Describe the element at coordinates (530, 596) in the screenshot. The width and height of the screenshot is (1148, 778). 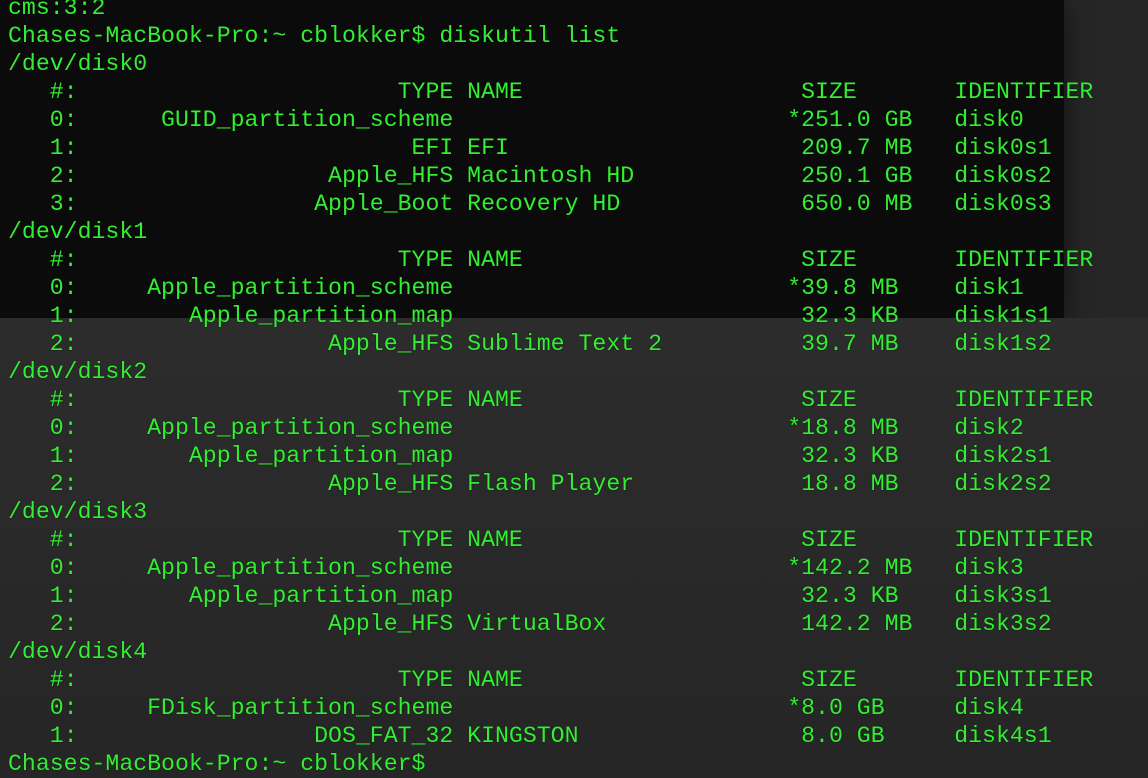
I see `partition-row: 1: Apple_partition_map 32.3 KB disk3s1` at that location.